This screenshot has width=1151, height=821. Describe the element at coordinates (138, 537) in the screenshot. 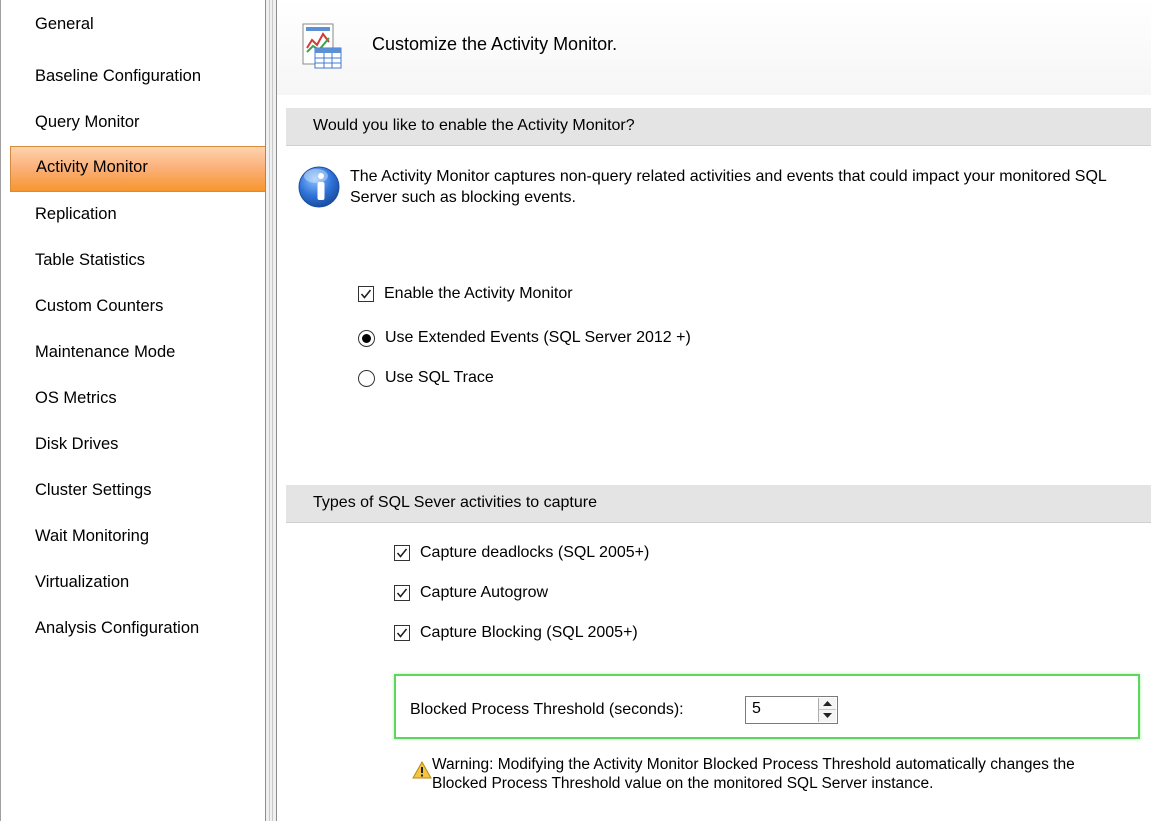

I see `sidebar-item-wait-monitoring: Wait Monitoring` at that location.